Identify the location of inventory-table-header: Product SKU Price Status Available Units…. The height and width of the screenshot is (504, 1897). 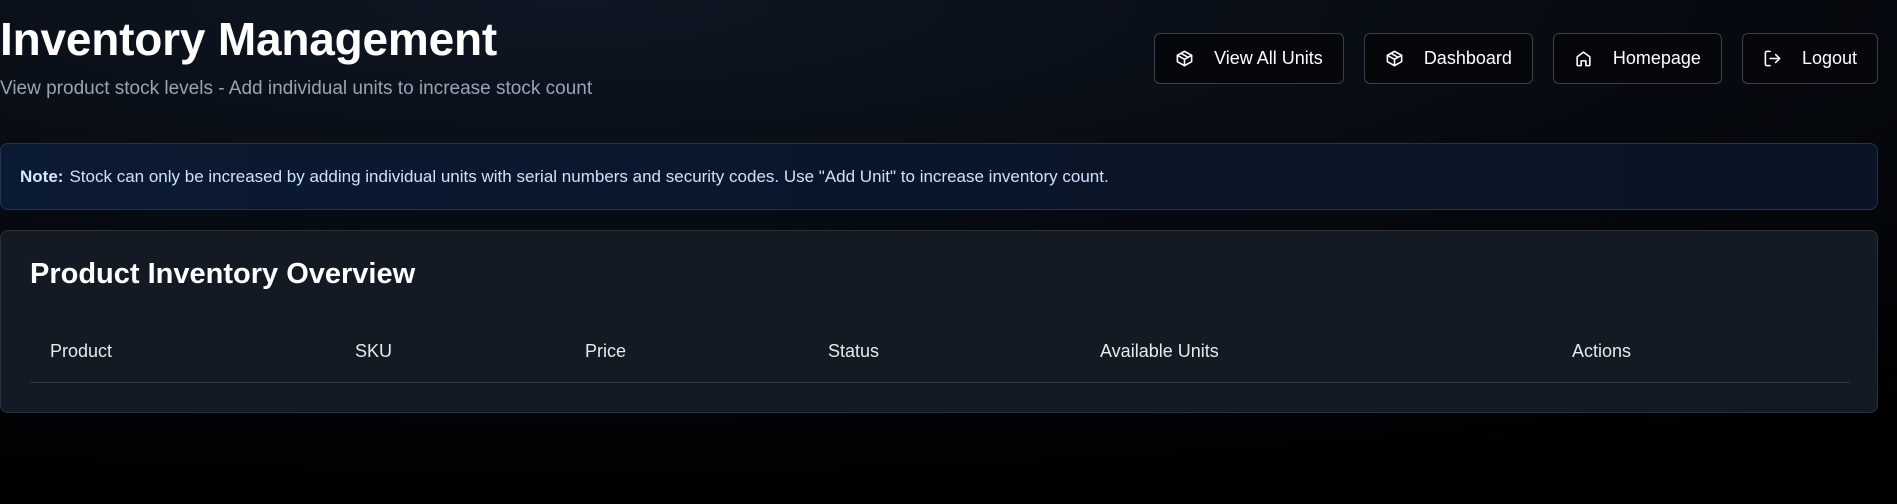
(940, 352).